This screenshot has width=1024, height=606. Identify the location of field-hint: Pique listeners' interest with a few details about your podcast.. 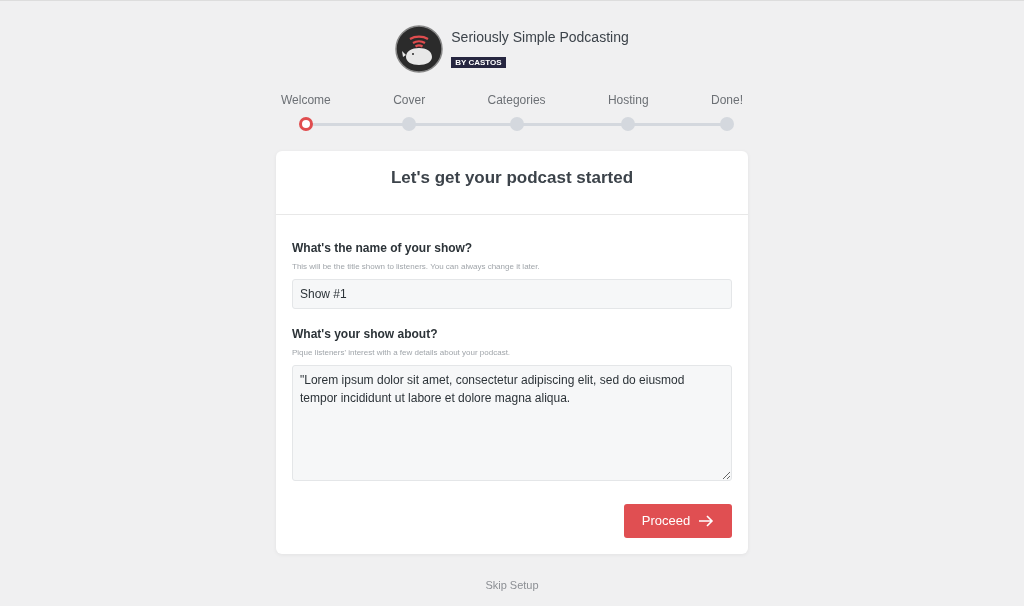
(402, 353).